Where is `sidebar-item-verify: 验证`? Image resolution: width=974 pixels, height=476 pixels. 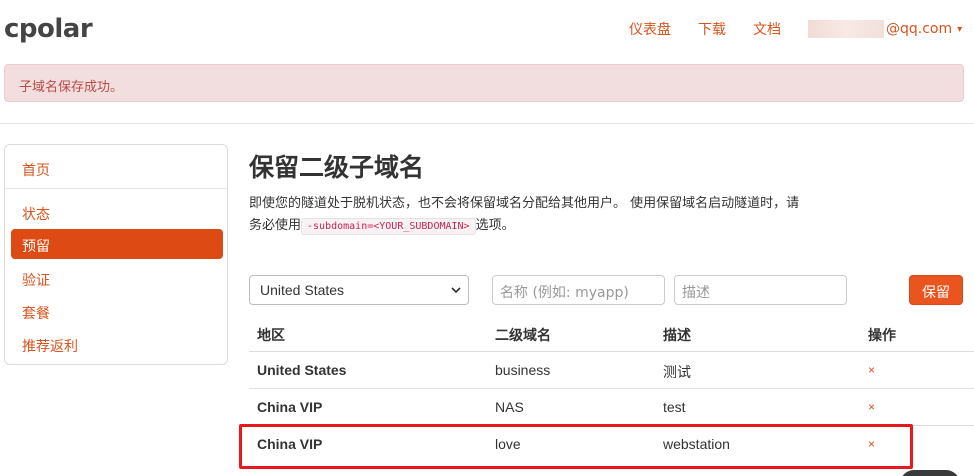 sidebar-item-verify: 验证 is located at coordinates (117, 278).